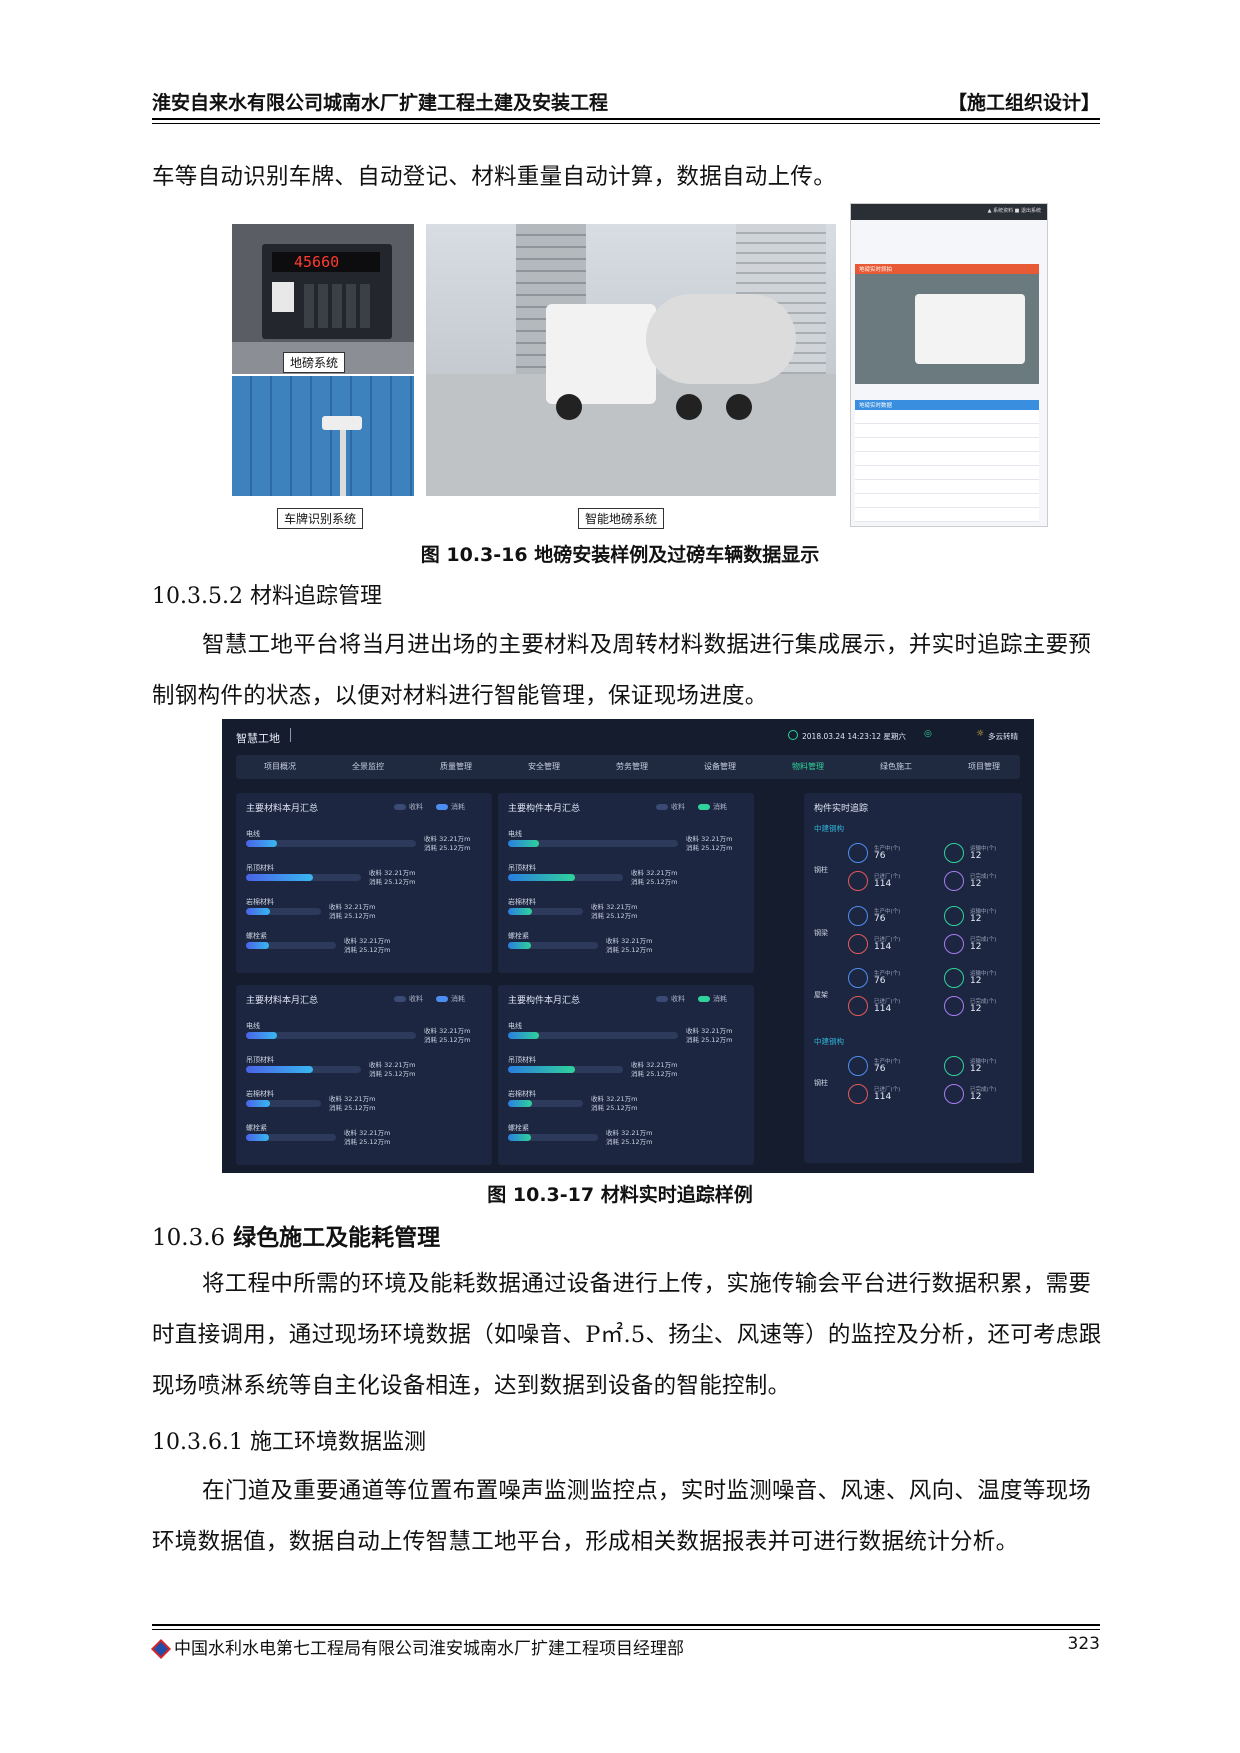 Image resolution: width=1240 pixels, height=1753 pixels. Describe the element at coordinates (625, 1646) in the screenshot. I see `page-footer: 中国水利水电第七工程局有限公司淮安城南水厂扩建工程项目经理部 323` at that location.